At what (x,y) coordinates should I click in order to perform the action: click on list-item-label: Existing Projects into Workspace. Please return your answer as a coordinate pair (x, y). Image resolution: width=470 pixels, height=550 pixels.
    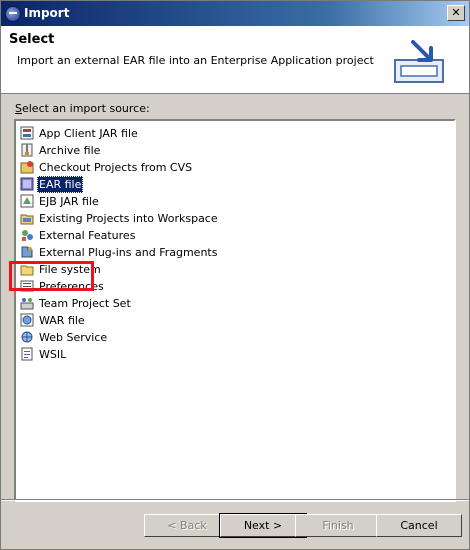
    Looking at the image, I should click on (128, 218).